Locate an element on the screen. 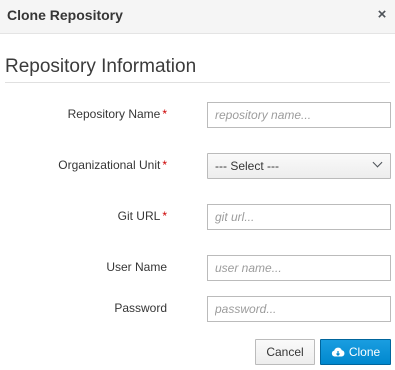 This screenshot has width=395, height=370. organizational-unit-selected-value: --- Select --- is located at coordinates (247, 166).